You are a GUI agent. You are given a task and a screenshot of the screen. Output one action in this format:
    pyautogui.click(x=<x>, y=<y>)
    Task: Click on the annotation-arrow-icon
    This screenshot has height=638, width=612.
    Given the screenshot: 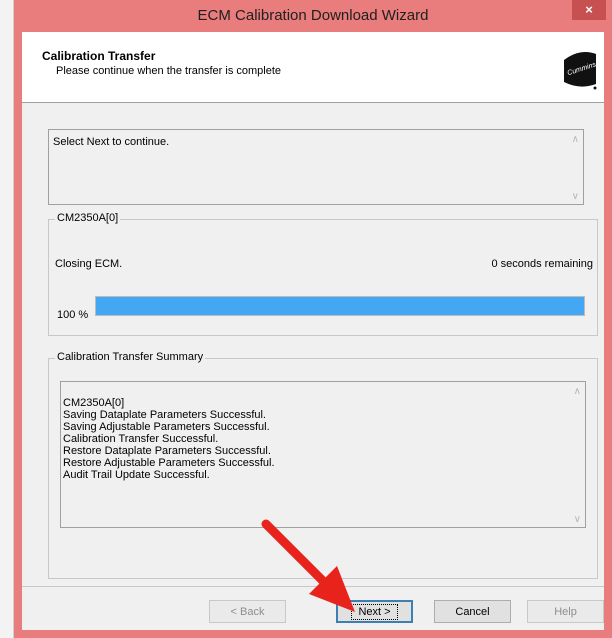 What is the action you would take?
    pyautogui.click(x=308, y=565)
    